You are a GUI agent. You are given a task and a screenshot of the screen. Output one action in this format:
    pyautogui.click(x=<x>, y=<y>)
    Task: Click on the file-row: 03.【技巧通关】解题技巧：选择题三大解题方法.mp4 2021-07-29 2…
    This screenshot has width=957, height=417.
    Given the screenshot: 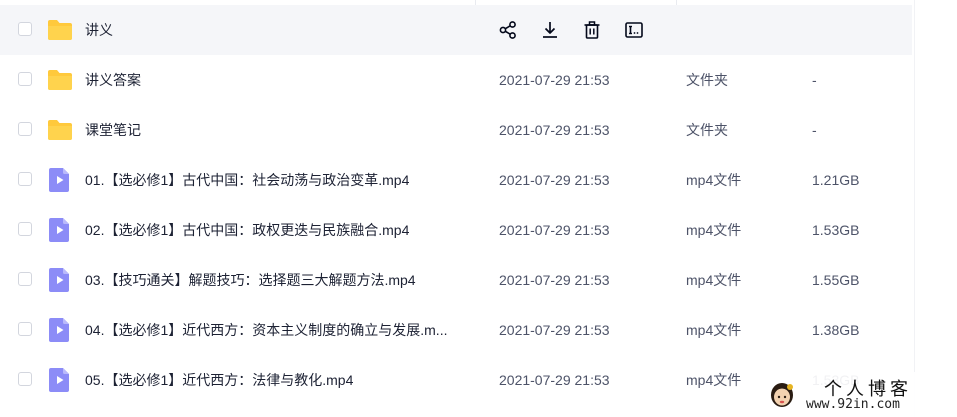 What is the action you would take?
    pyautogui.click(x=456, y=280)
    